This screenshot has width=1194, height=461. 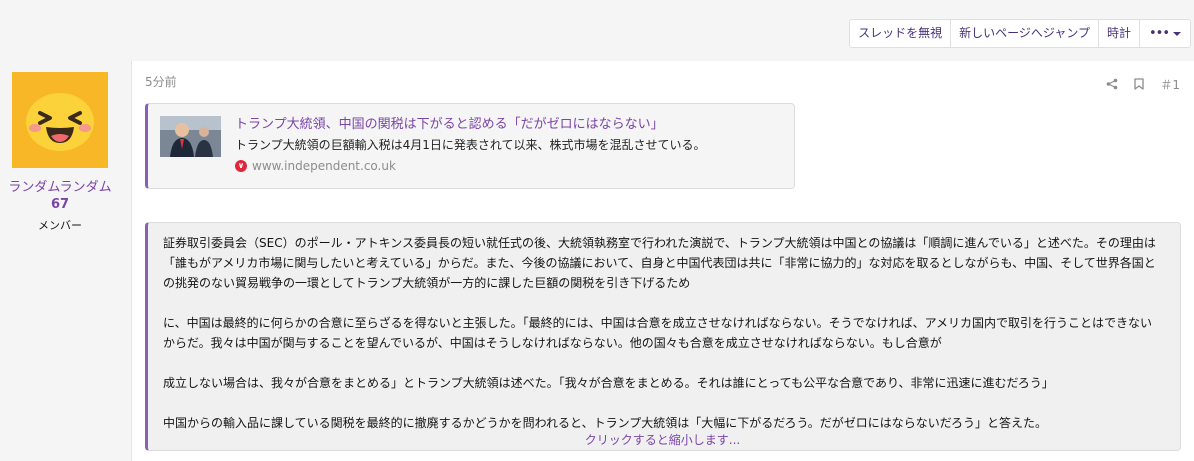 What do you see at coordinates (60, 204) in the screenshot?
I see `user-number: 67` at bounding box center [60, 204].